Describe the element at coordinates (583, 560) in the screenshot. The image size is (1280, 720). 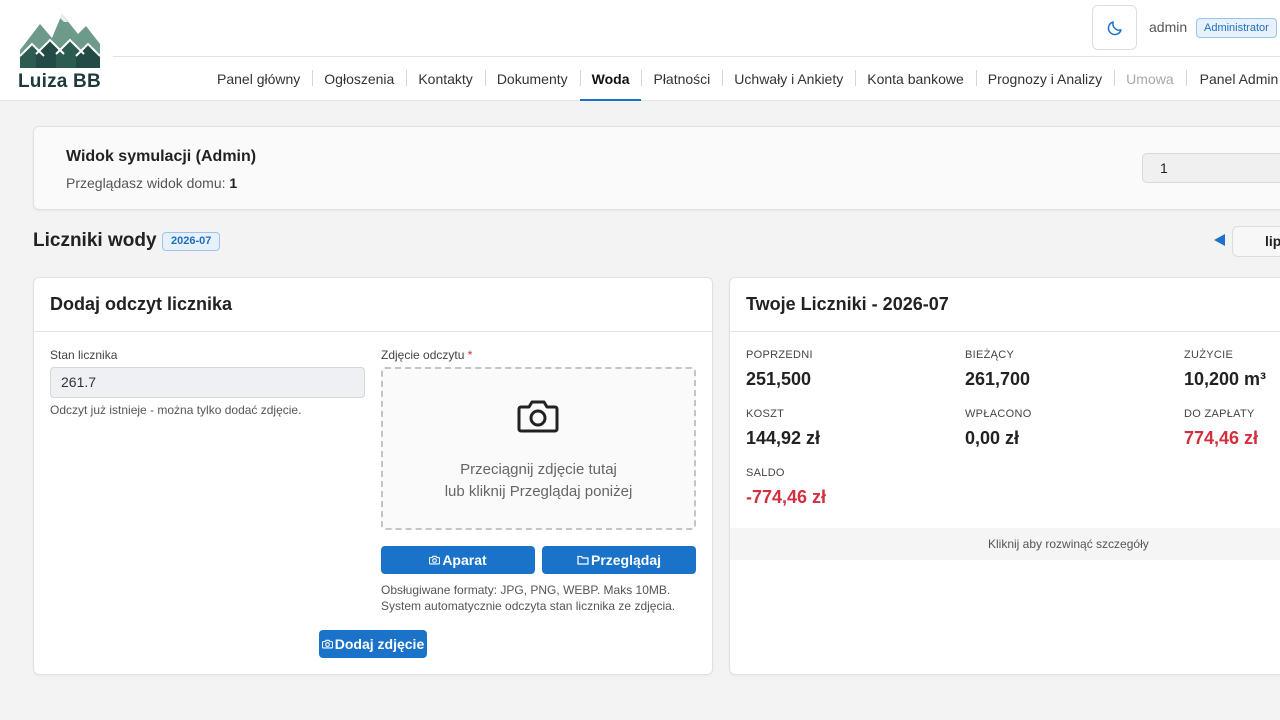
I see `folder-icon` at that location.